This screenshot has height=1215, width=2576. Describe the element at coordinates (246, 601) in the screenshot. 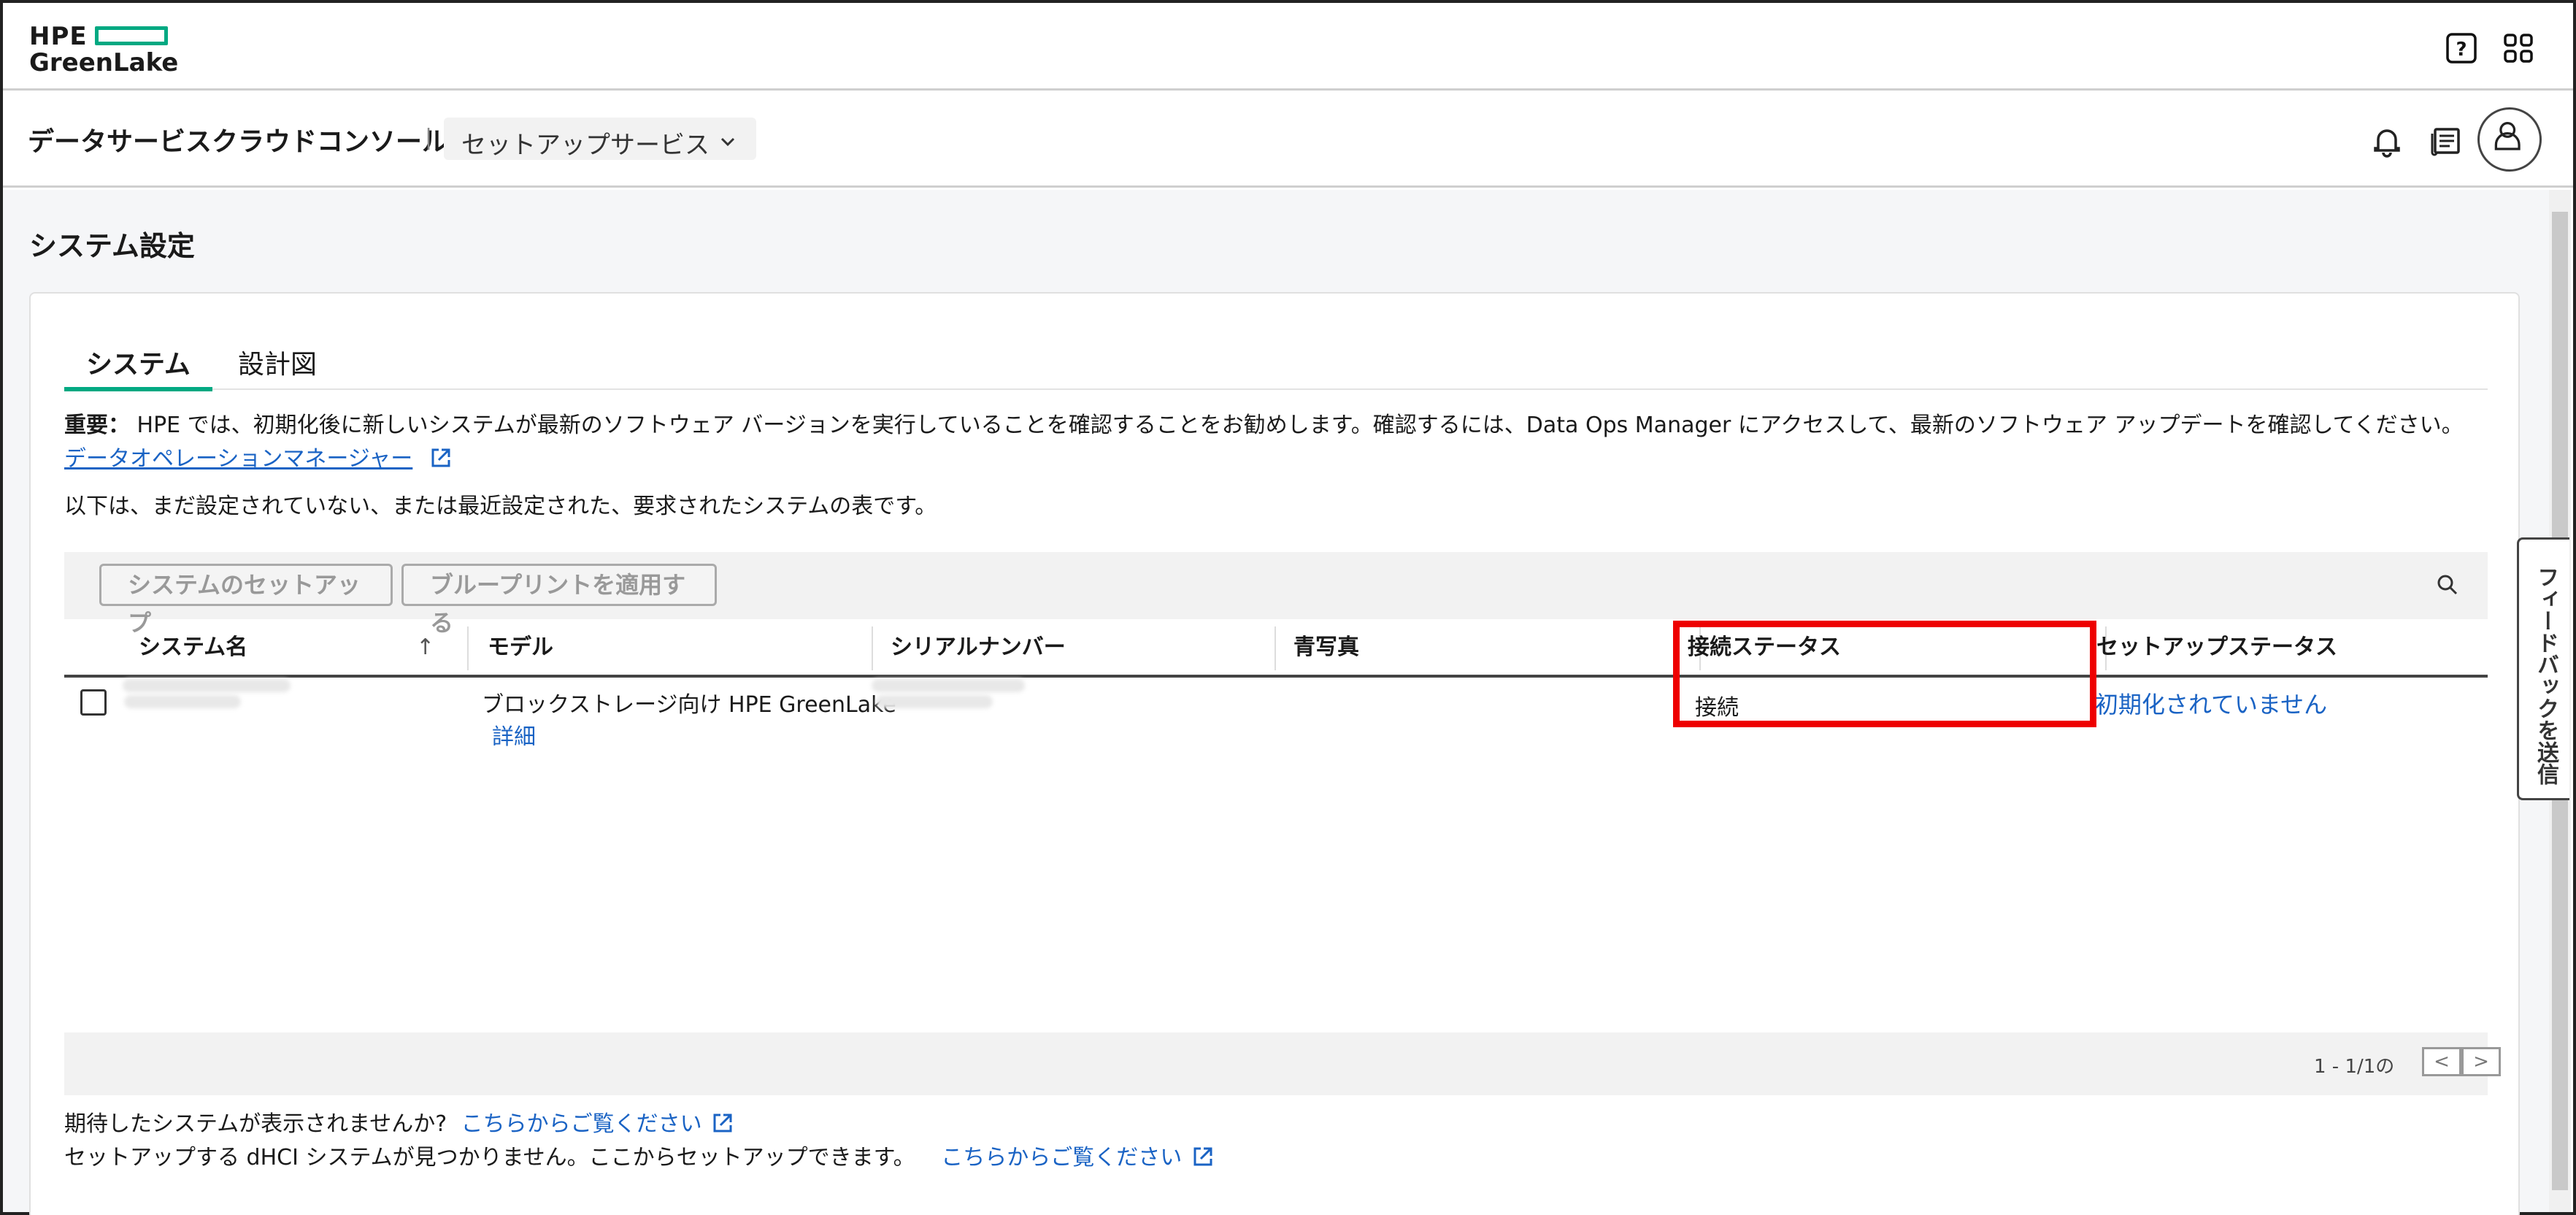

I see `setup-system-button: システムのセットアップ` at that location.